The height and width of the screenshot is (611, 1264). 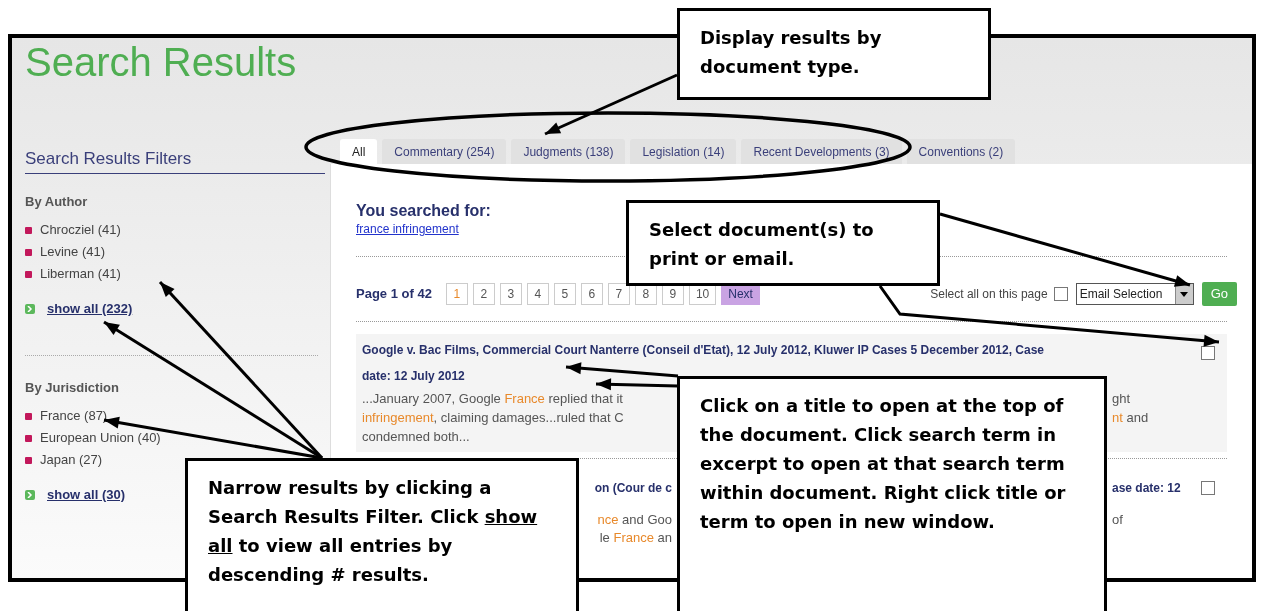 What do you see at coordinates (359, 151) in the screenshot?
I see `tab: All` at bounding box center [359, 151].